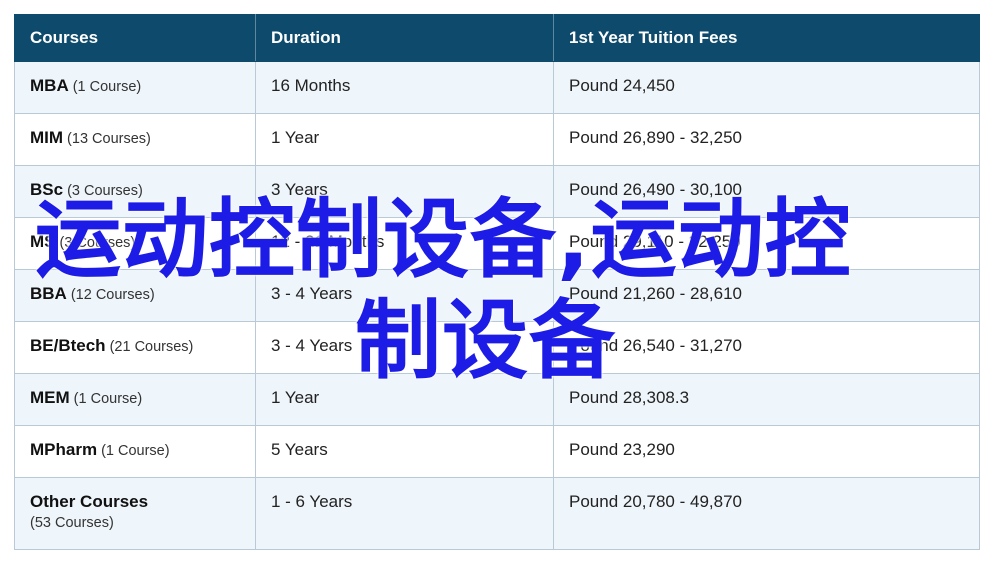 The width and height of the screenshot is (993, 570). I want to click on fees-cell: Pound 26,540 - 31,270, so click(766, 347).